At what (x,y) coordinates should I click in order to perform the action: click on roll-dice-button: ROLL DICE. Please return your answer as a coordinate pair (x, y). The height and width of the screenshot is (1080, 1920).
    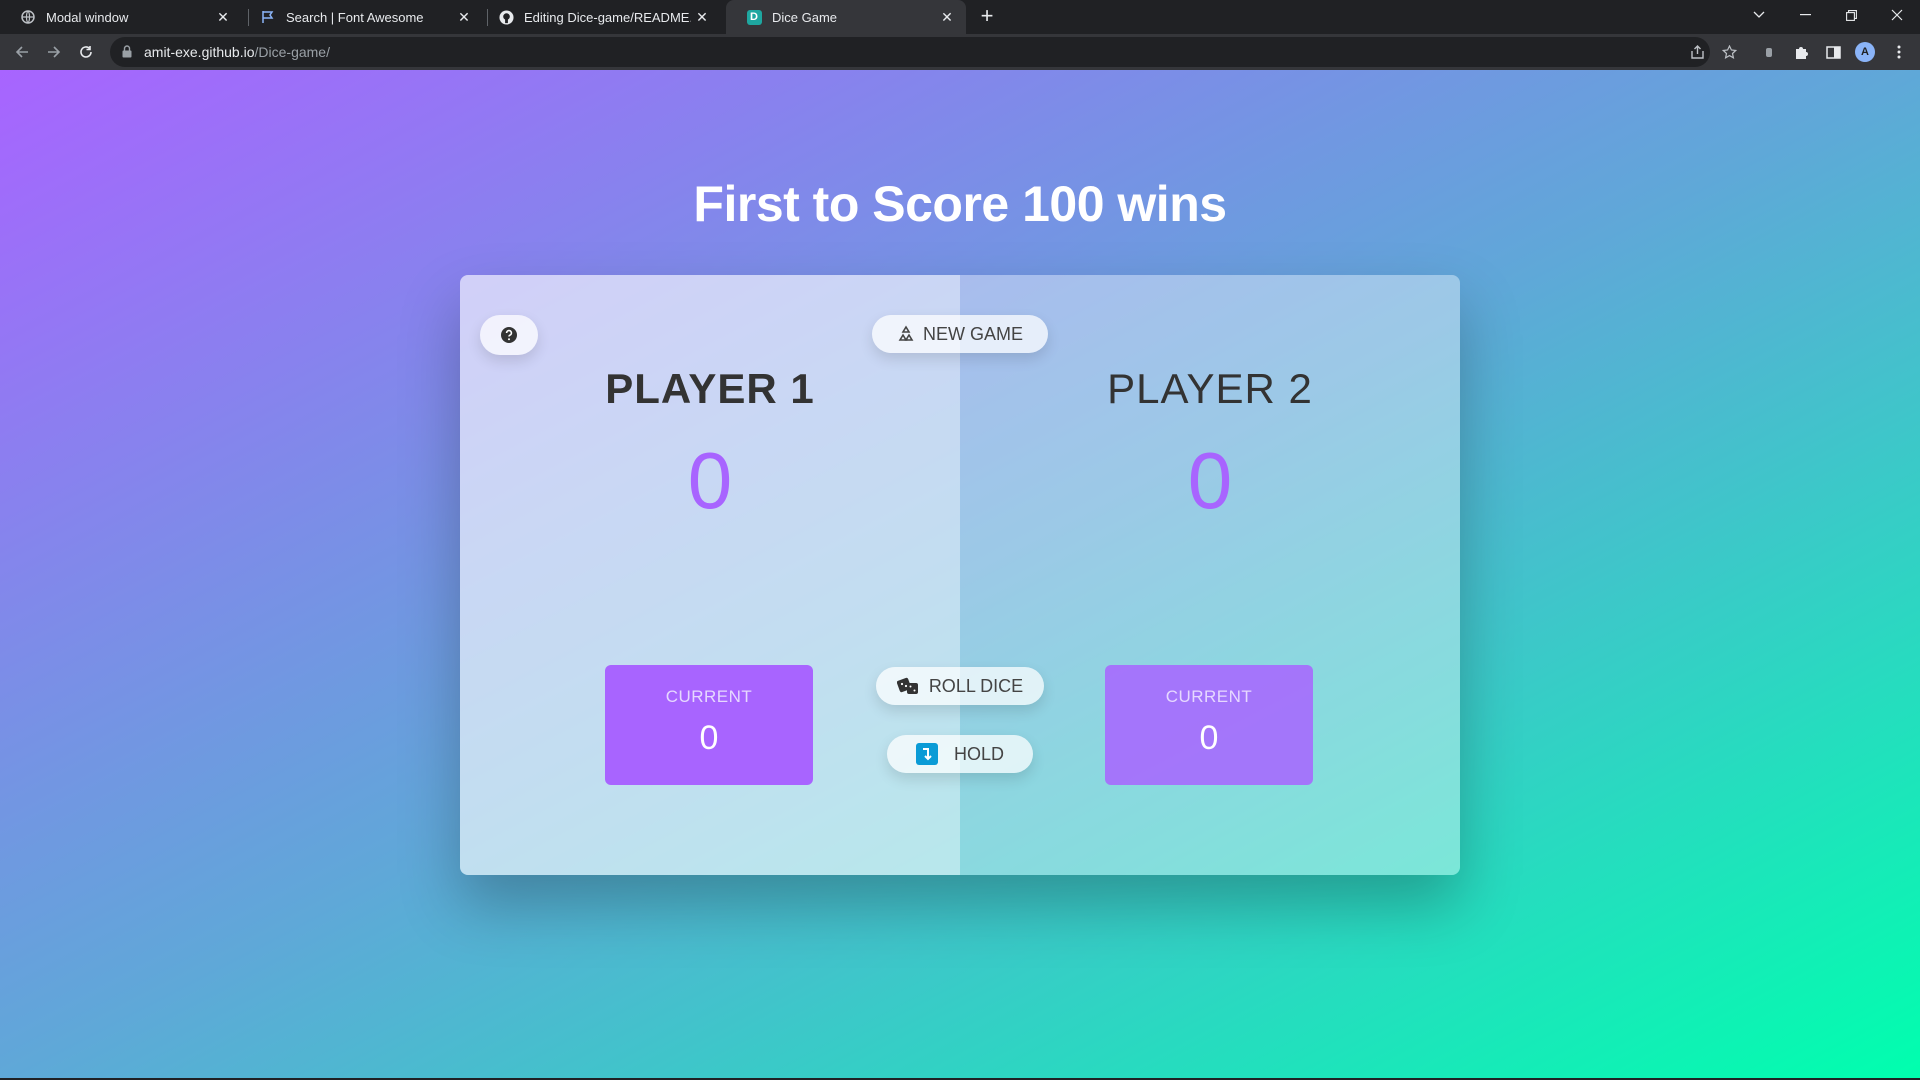
    Looking at the image, I should click on (960, 686).